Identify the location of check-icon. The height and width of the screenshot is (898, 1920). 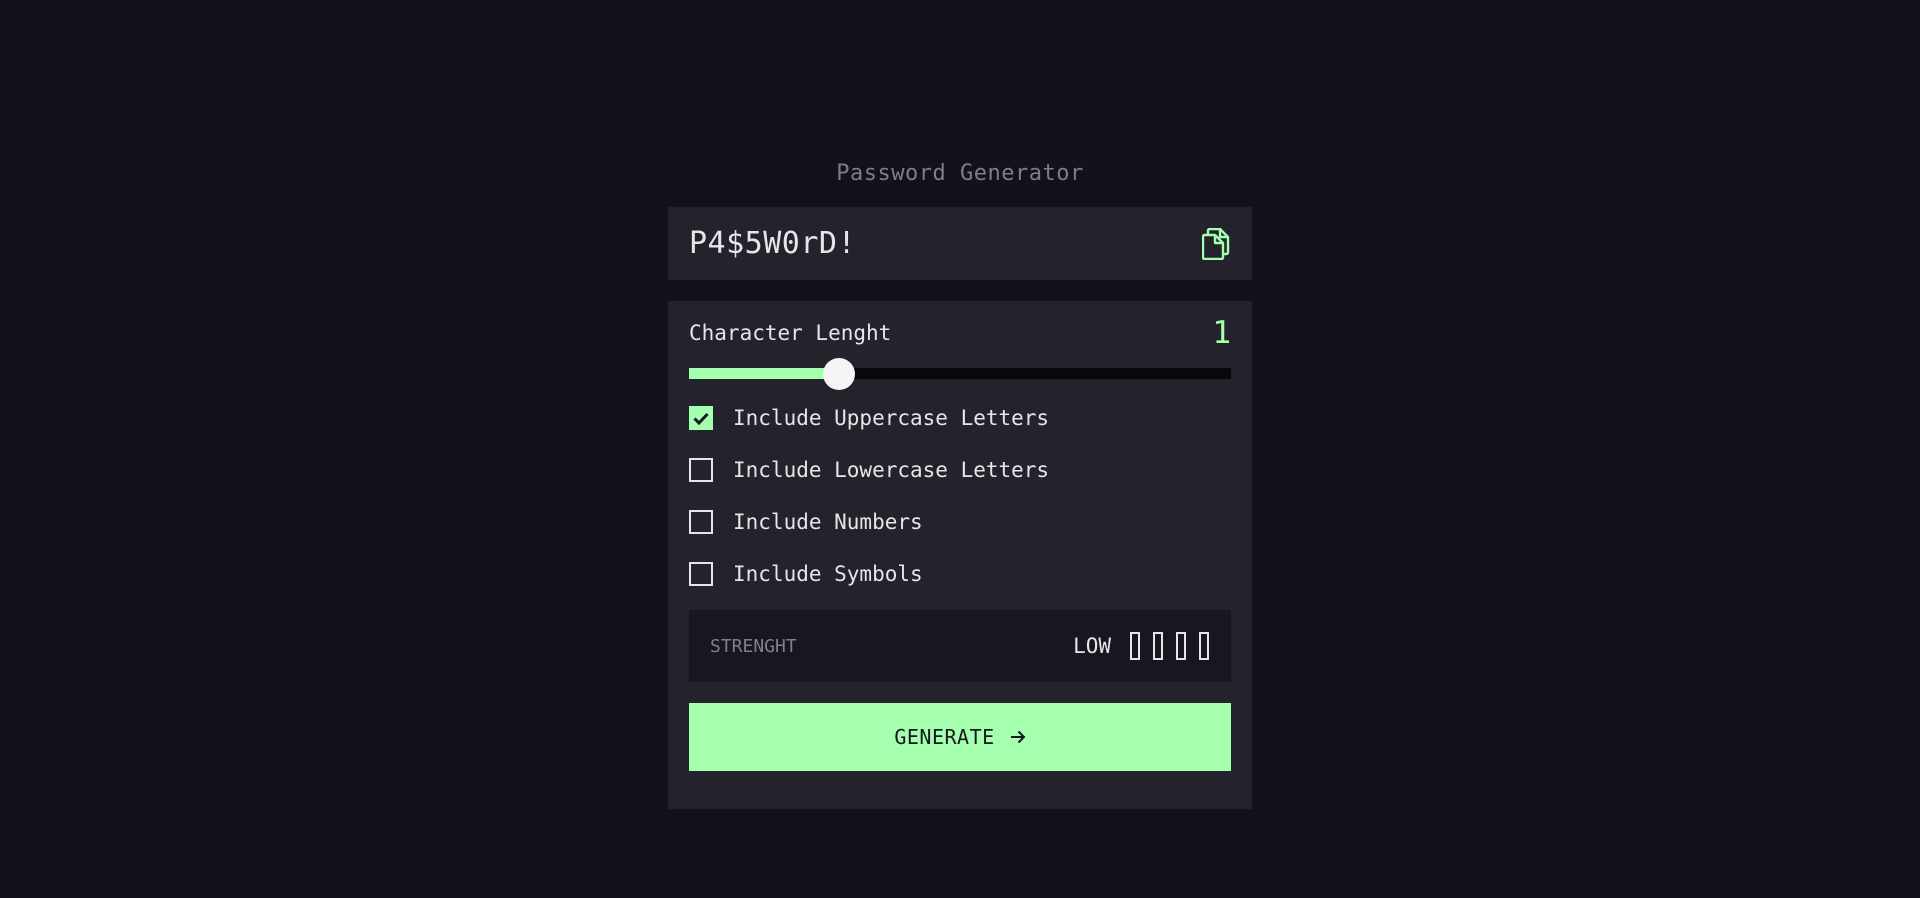
(701, 418).